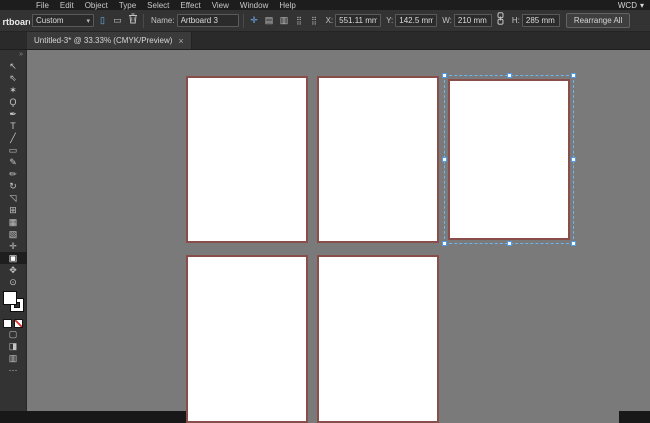  I want to click on screen-mode-icon: ▥, so click(13, 358).